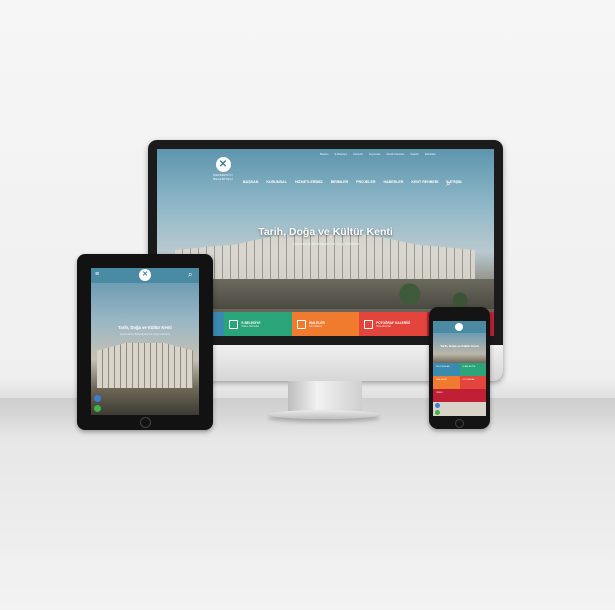 The height and width of the screenshot is (610, 615). I want to click on tablet-hero-subtitle: Çerkezköy Belediyesi'ne Hoş Geldiniz, so click(145, 334).